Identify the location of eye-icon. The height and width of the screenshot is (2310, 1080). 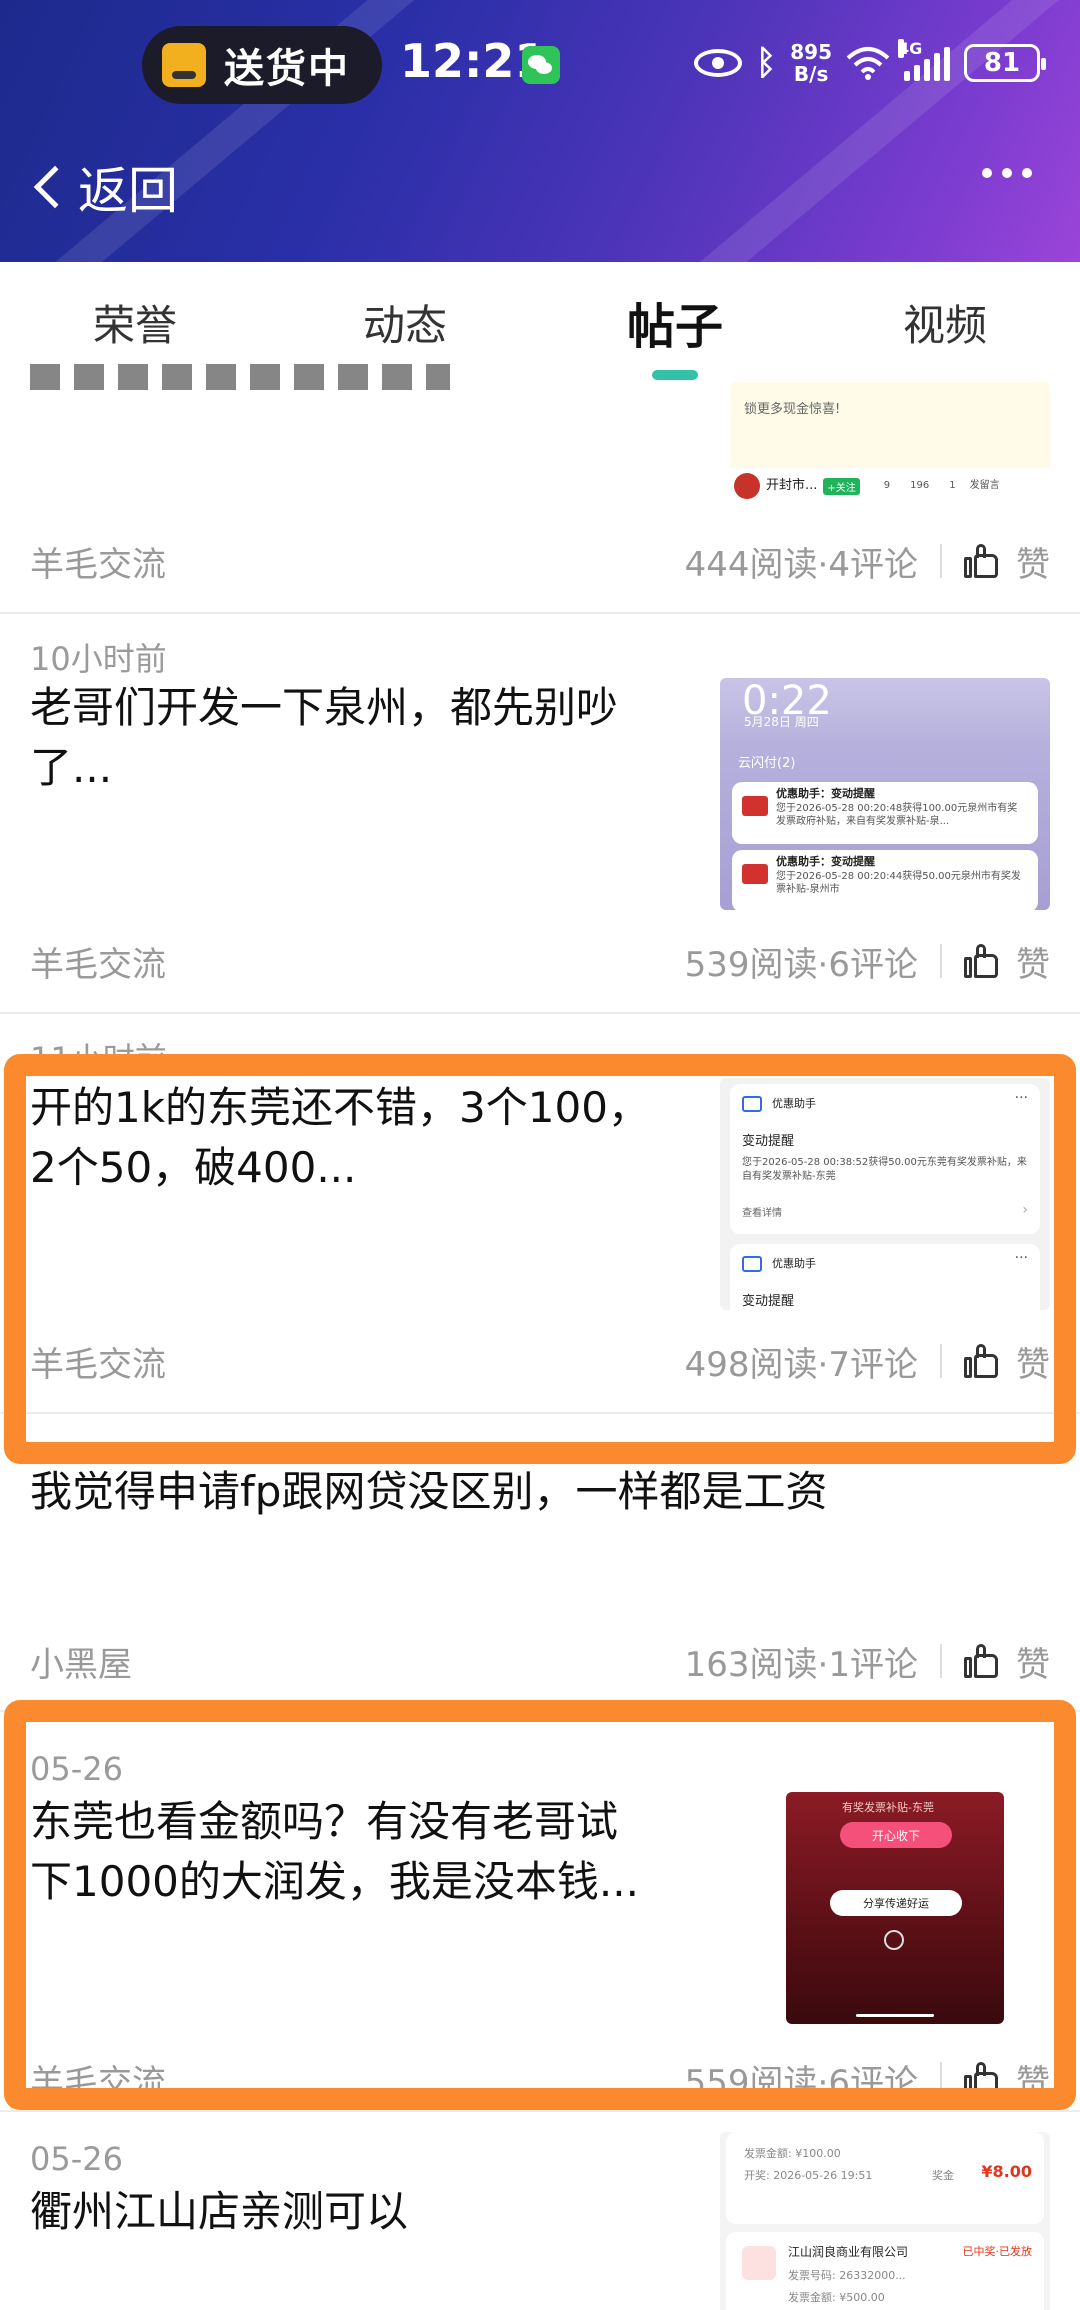
(717, 63).